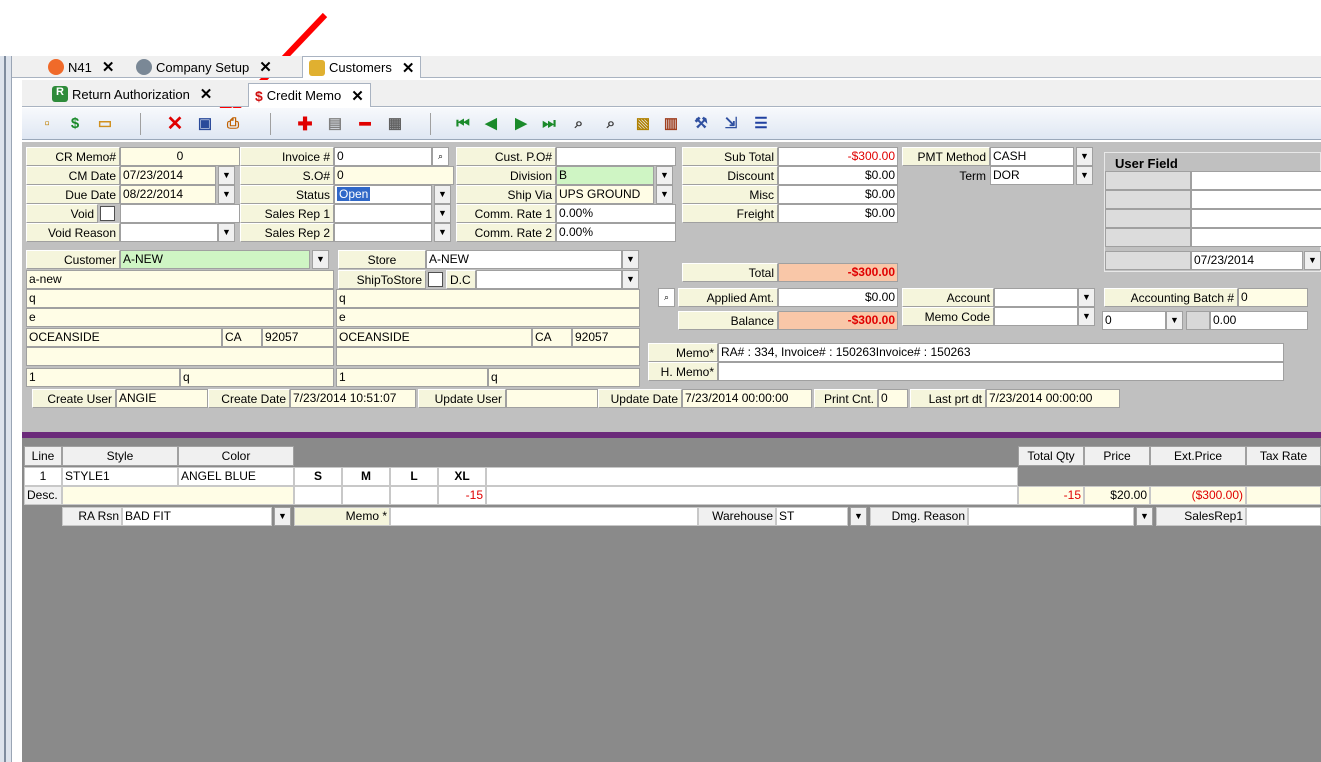 This screenshot has height=762, width=1321. Describe the element at coordinates (1036, 297) in the screenshot. I see `account-field` at that location.